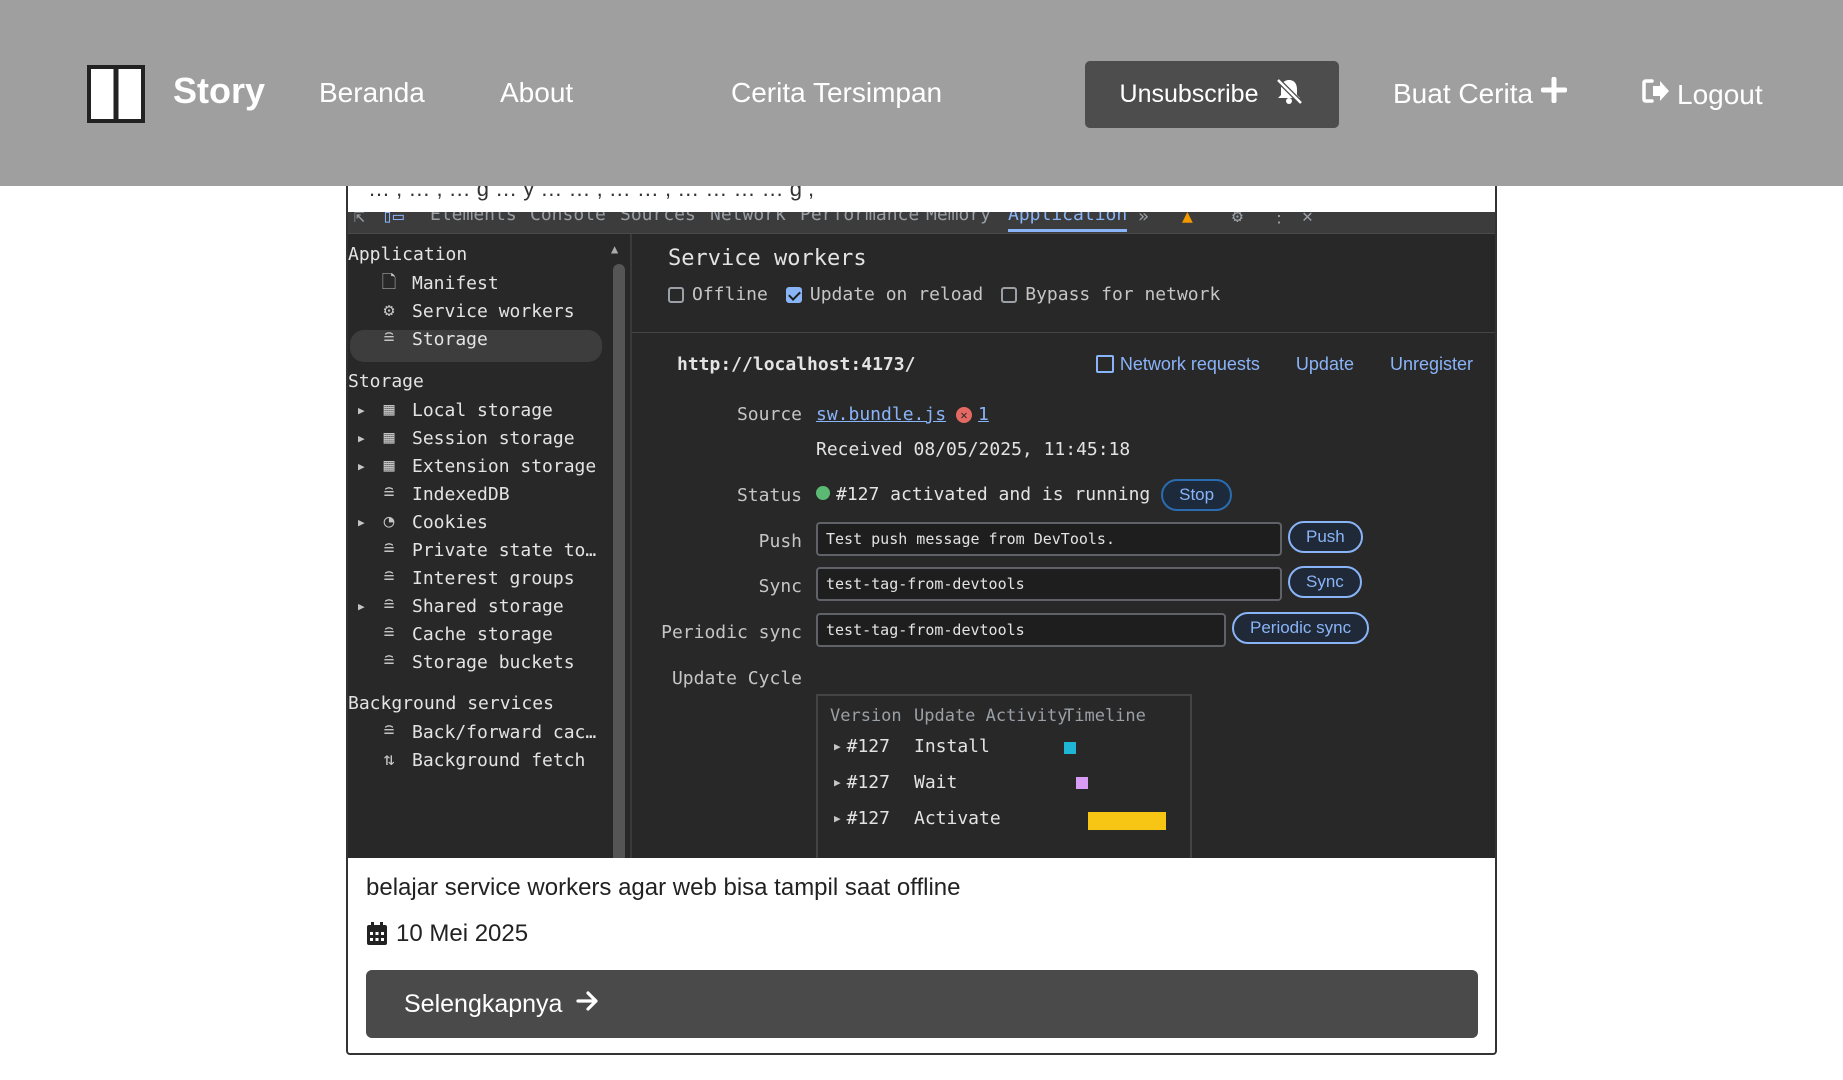 The height and width of the screenshot is (1080, 1843). I want to click on periodic-sync-field: test-tag-from-devtools, so click(1021, 630).